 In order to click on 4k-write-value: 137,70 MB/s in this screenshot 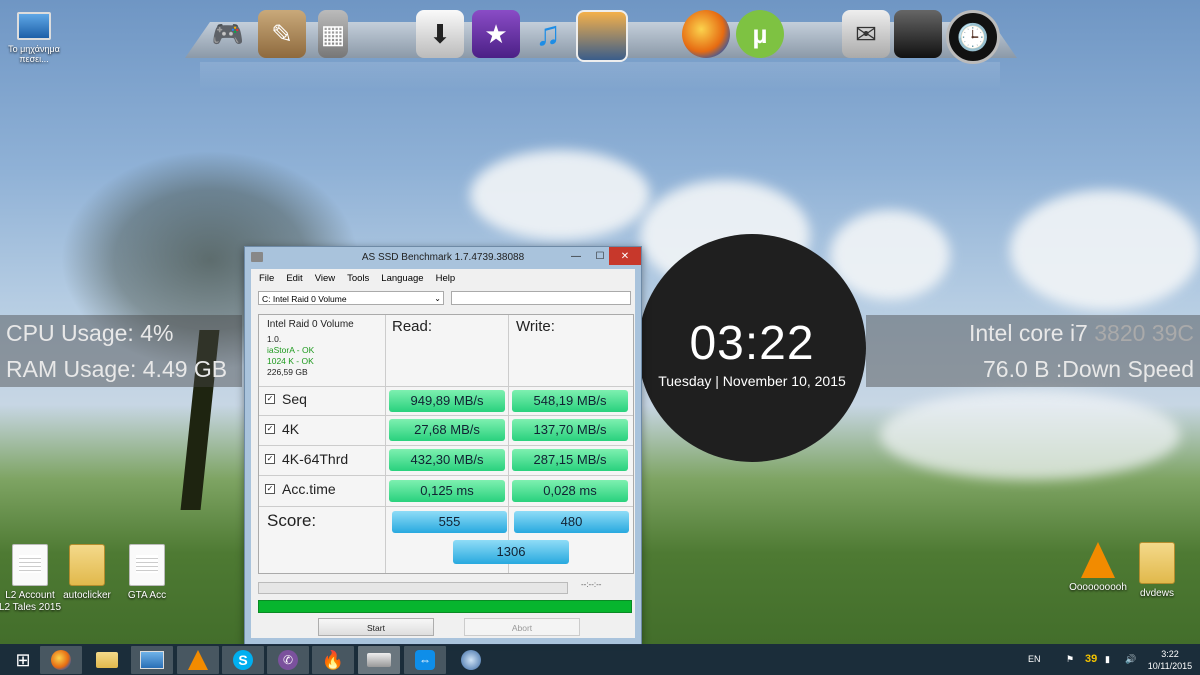, I will do `click(570, 430)`.